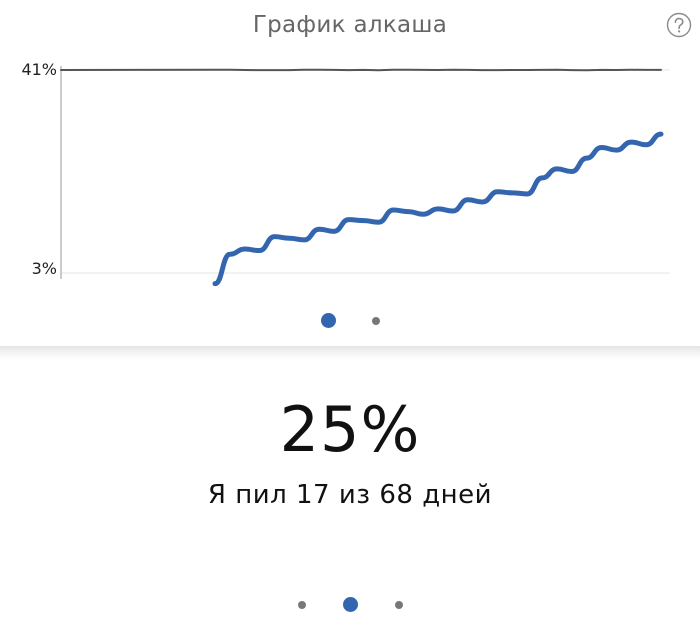 The height and width of the screenshot is (637, 700). What do you see at coordinates (350, 495) in the screenshot?
I see `stat-caption: Я пил 17 из 68 дней` at bounding box center [350, 495].